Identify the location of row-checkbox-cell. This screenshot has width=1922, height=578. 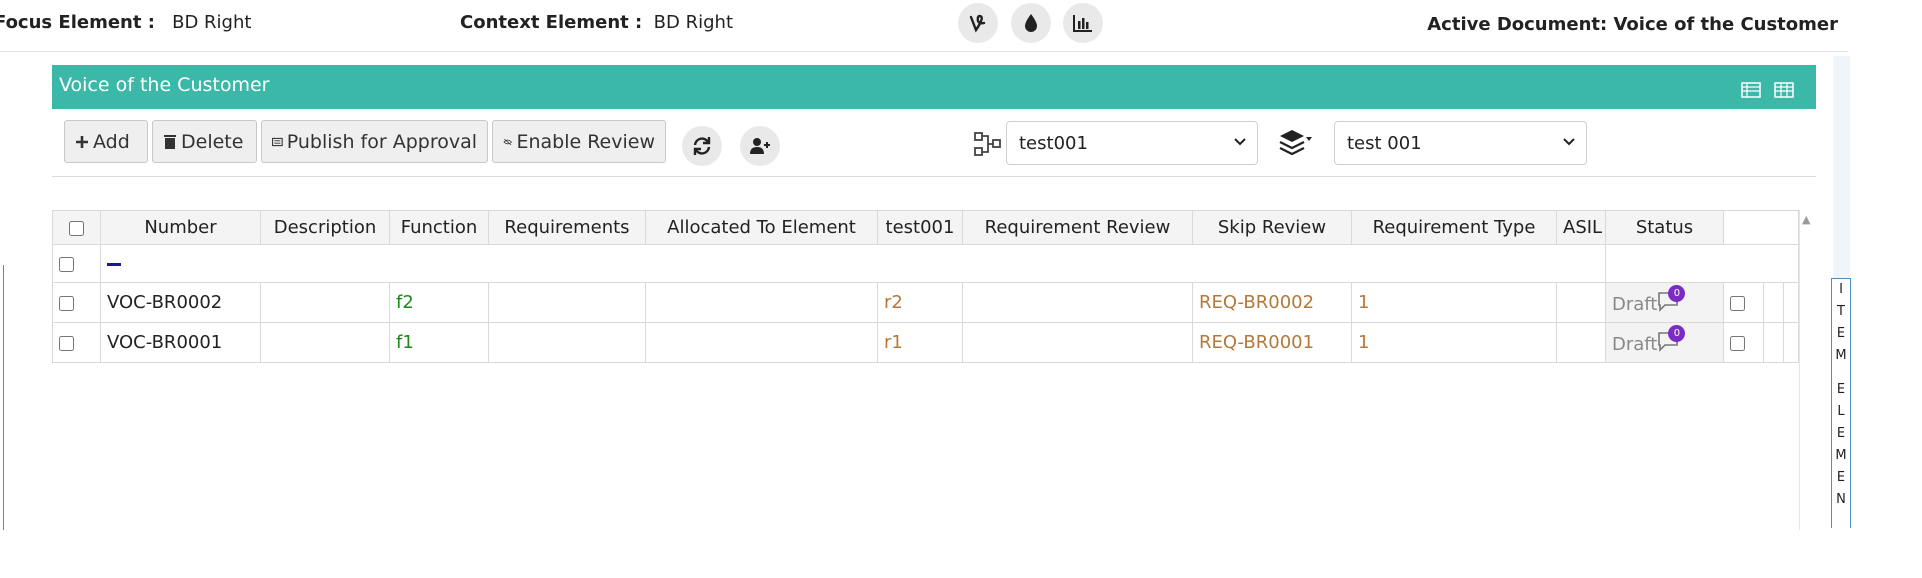
(76, 342).